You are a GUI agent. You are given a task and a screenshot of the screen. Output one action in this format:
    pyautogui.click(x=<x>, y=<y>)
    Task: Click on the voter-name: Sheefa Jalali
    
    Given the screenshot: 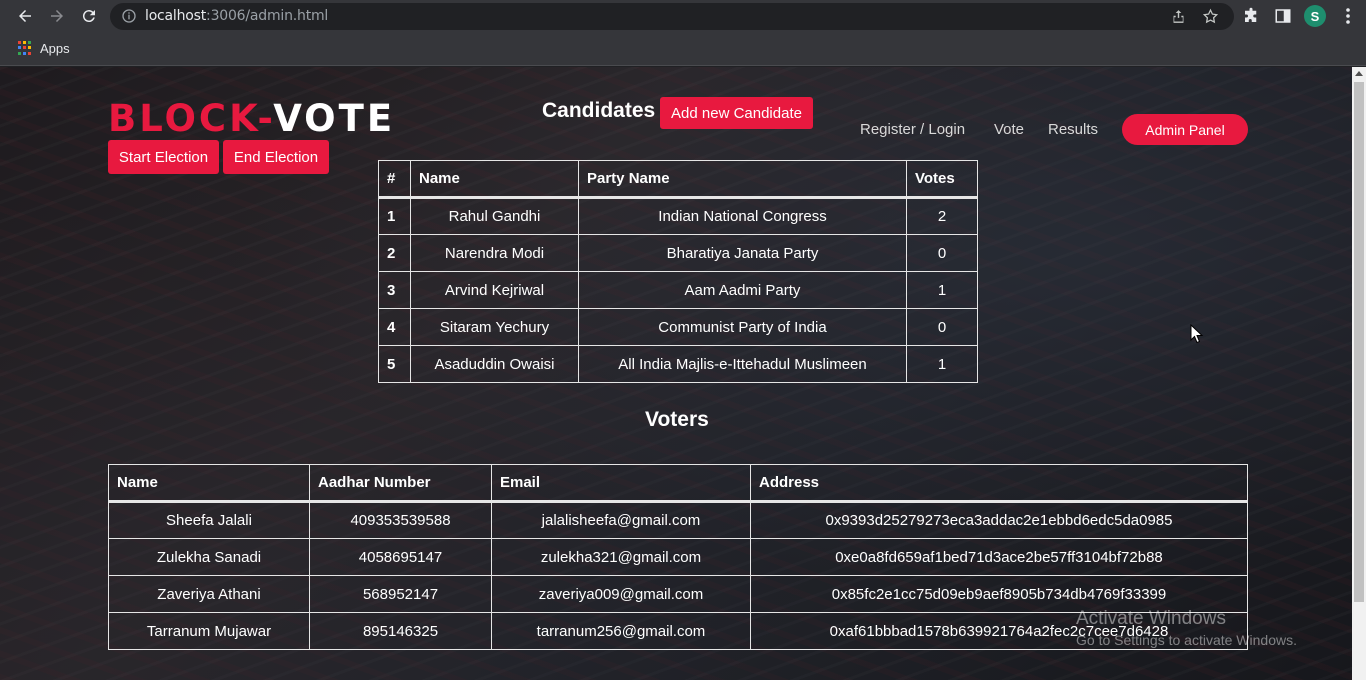 What is the action you would take?
    pyautogui.click(x=209, y=520)
    